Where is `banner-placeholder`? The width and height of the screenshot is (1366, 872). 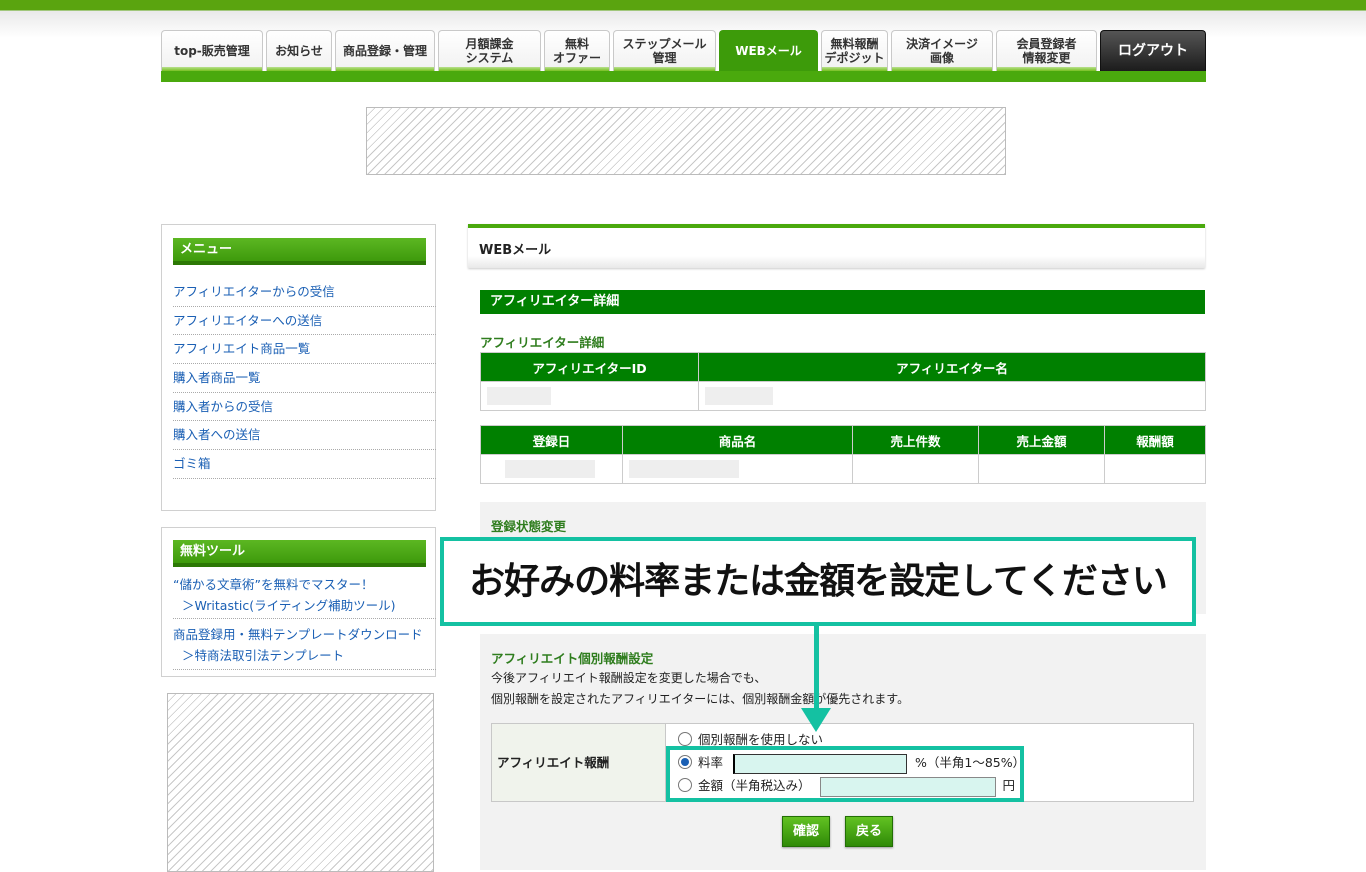 banner-placeholder is located at coordinates (686, 141).